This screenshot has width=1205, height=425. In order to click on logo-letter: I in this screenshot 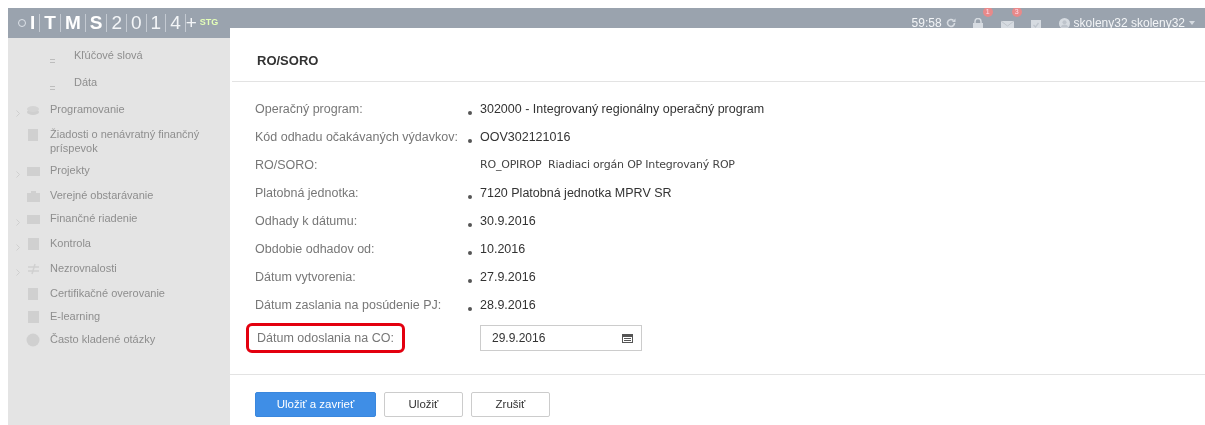, I will do `click(33, 23)`.